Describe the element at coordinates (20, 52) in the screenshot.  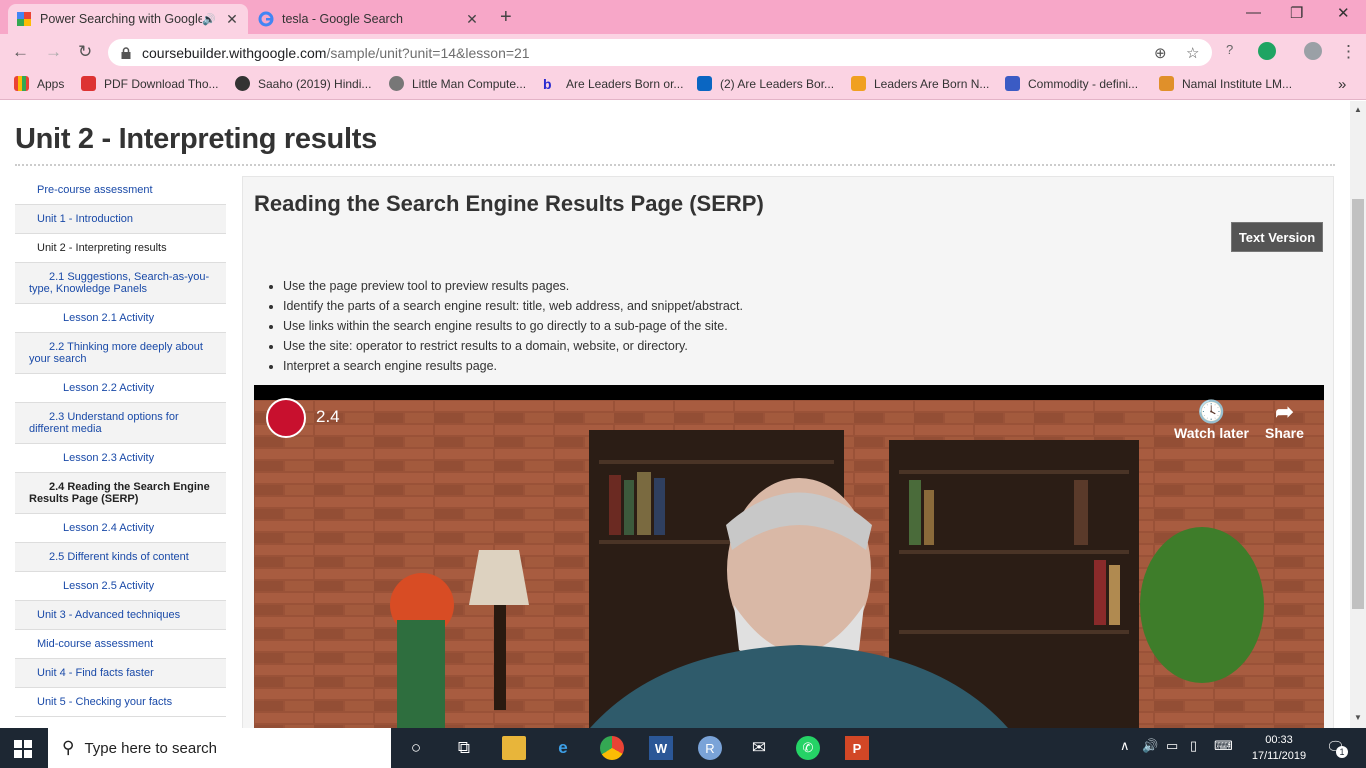
I see `back-icon: ←` at that location.